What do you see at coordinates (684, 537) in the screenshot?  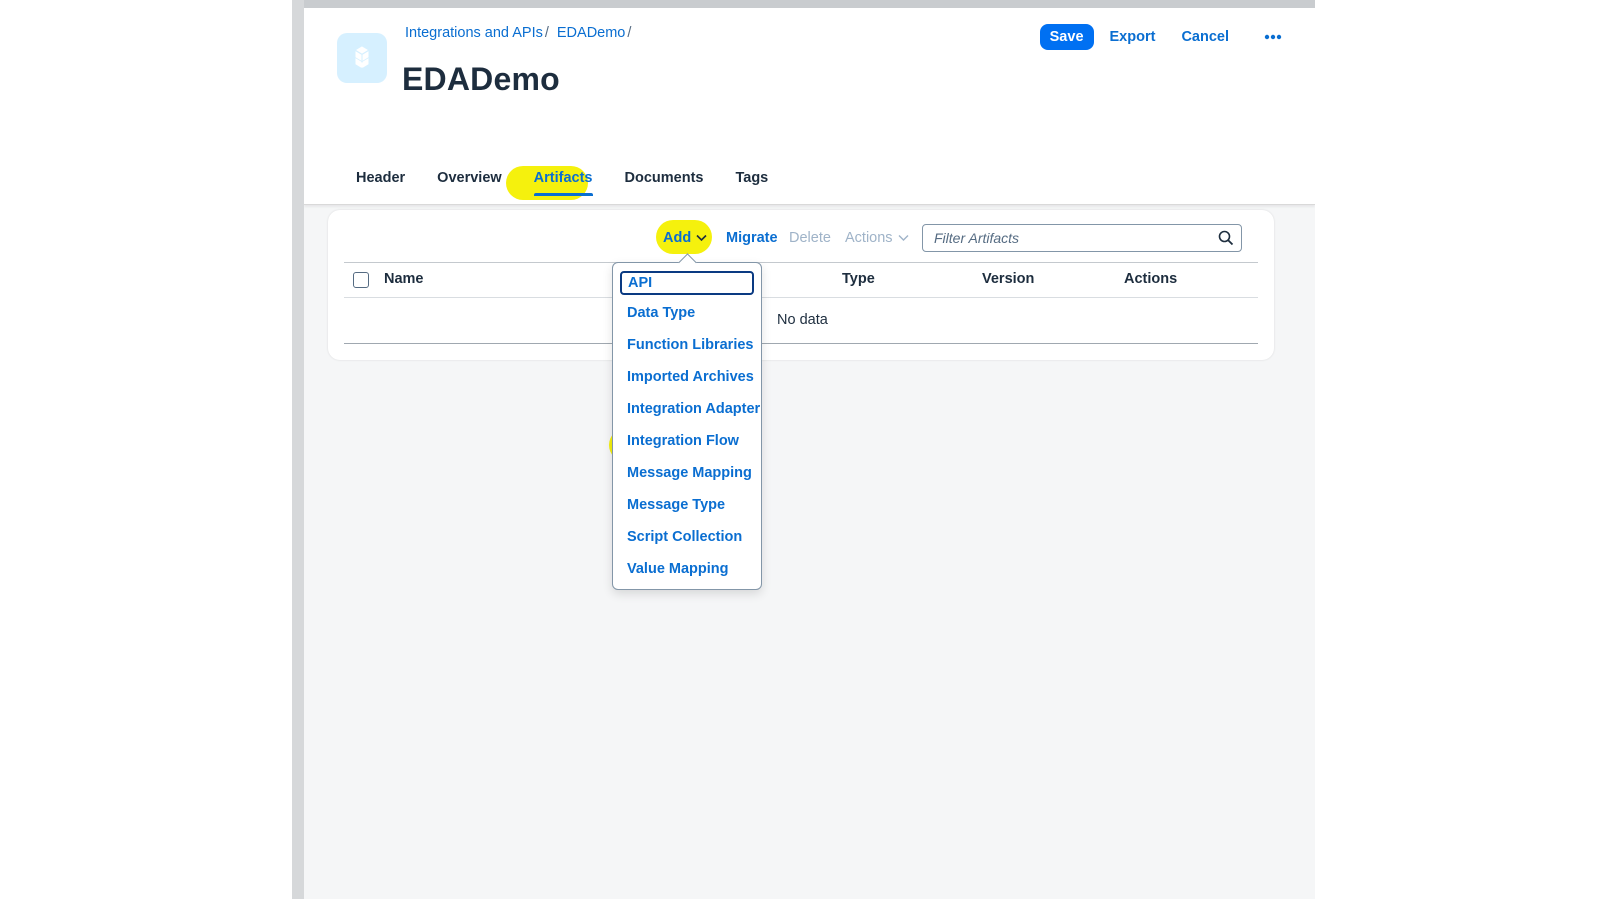 I see `menu-item-script-collection: Script Collection` at bounding box center [684, 537].